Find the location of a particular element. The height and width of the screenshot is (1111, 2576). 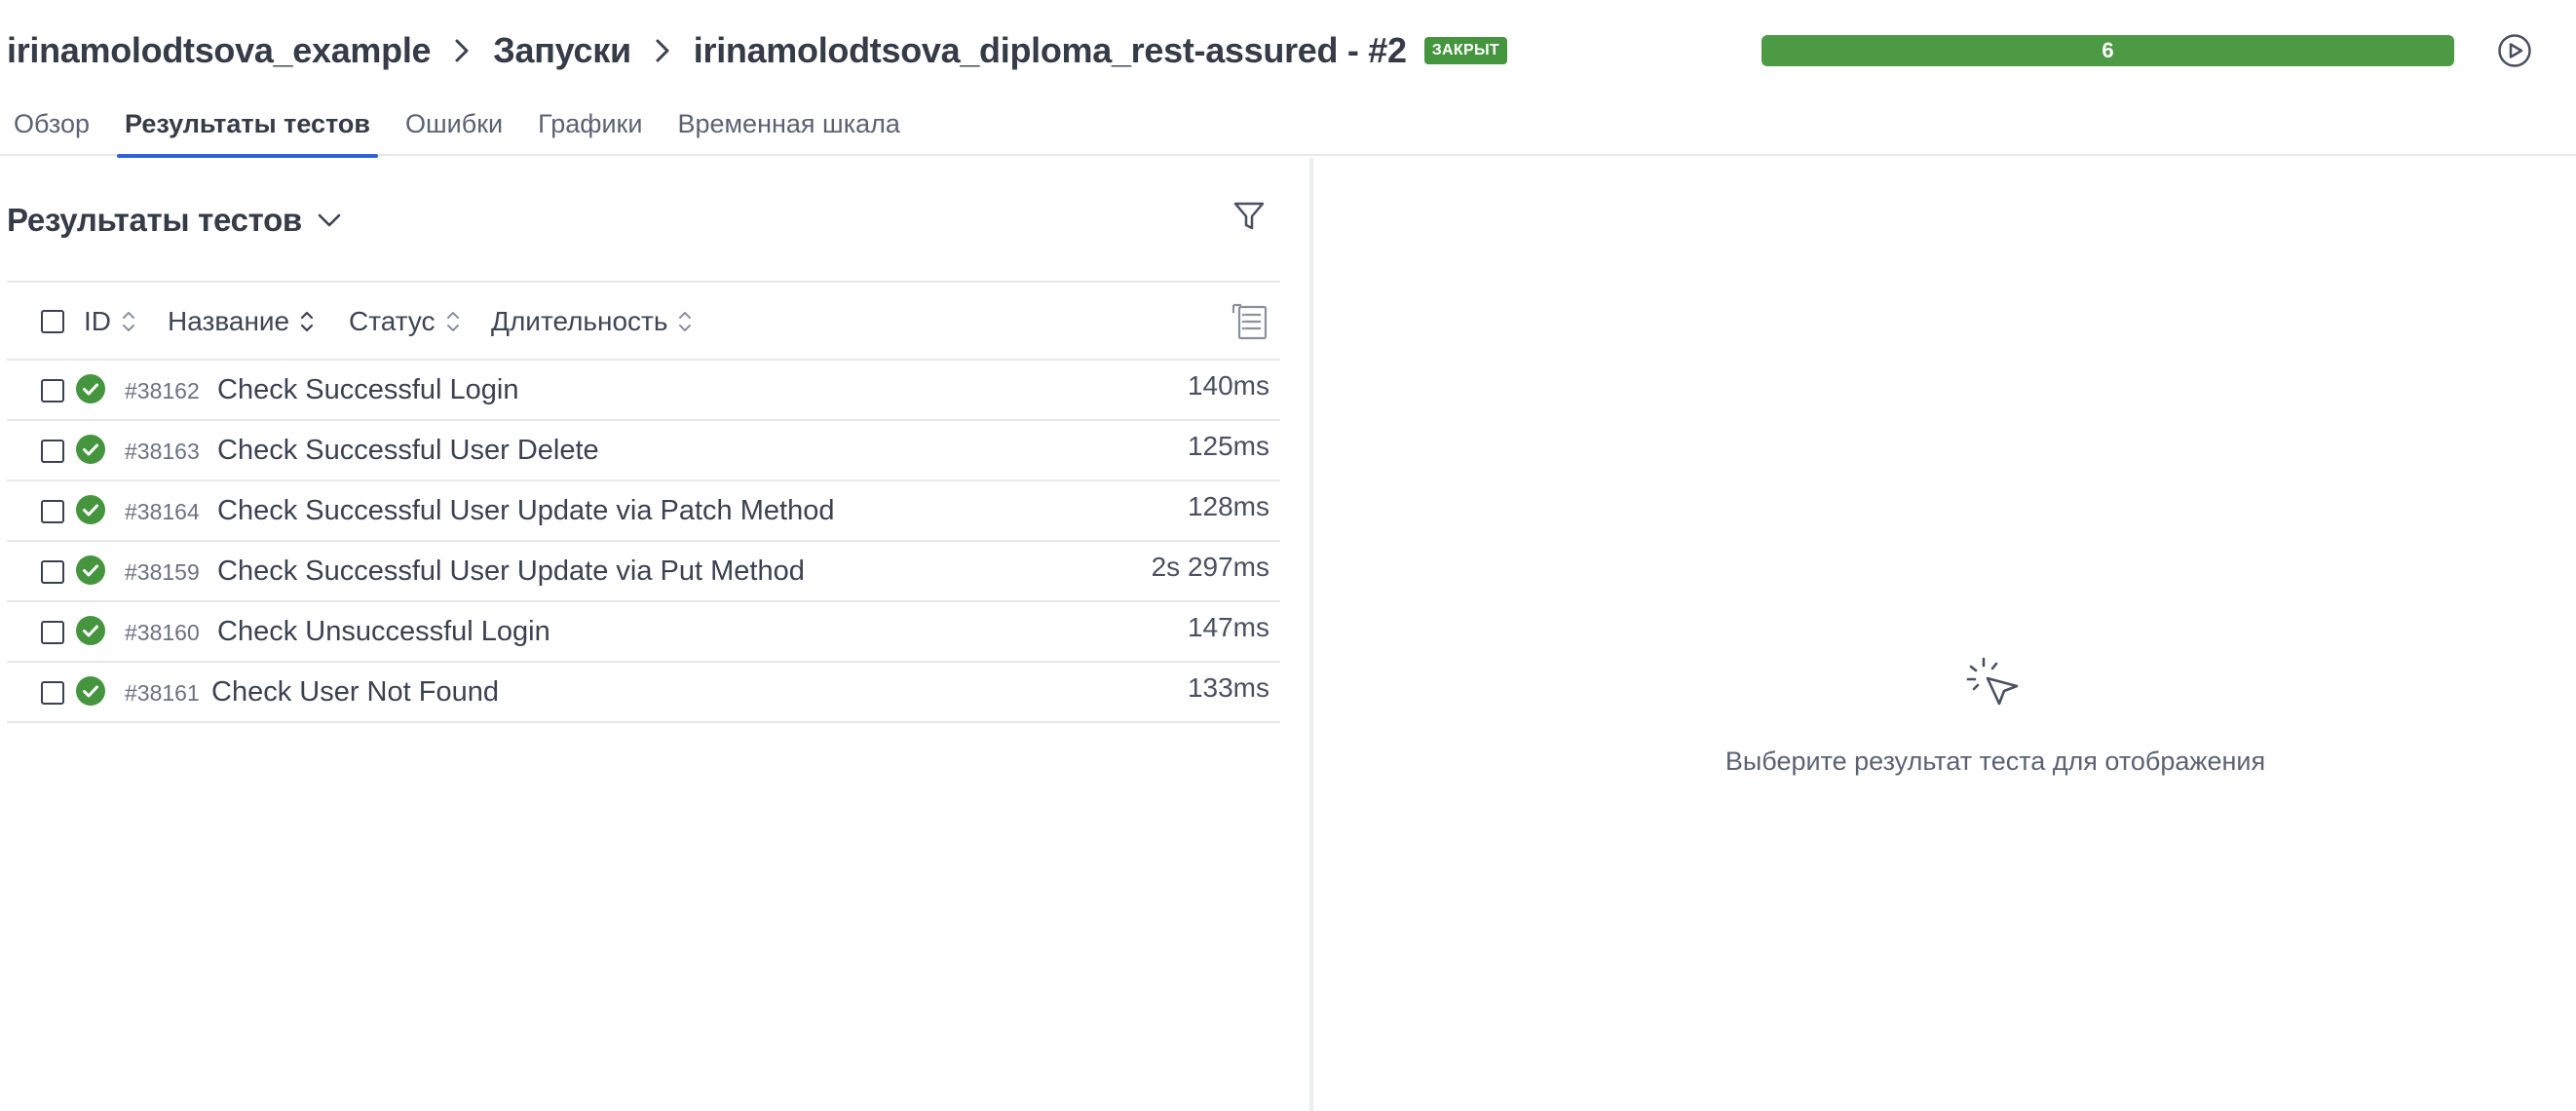

tab-charts: Графики is located at coordinates (590, 126).